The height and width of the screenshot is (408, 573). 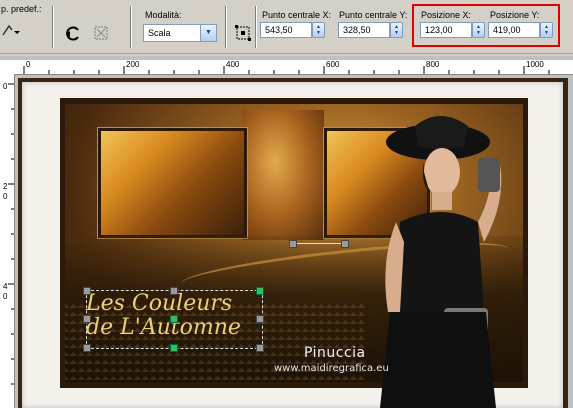 What do you see at coordinates (7, 241) in the screenshot?
I see `vertical-ruler: 0 2 0 4 0` at bounding box center [7, 241].